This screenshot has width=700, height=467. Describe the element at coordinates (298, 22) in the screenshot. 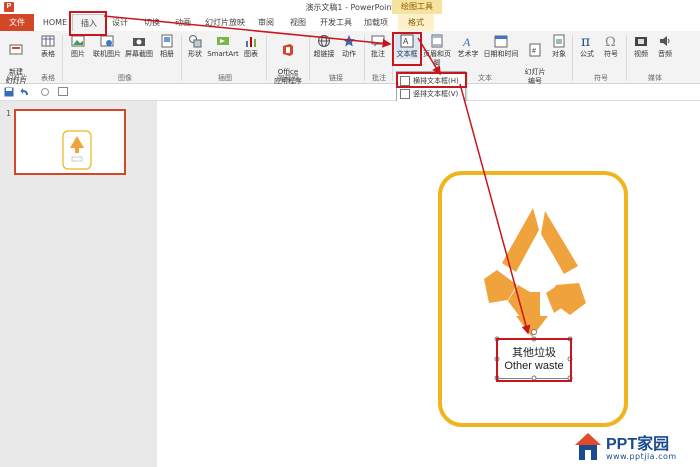

I see `tab-view: 视图` at that location.